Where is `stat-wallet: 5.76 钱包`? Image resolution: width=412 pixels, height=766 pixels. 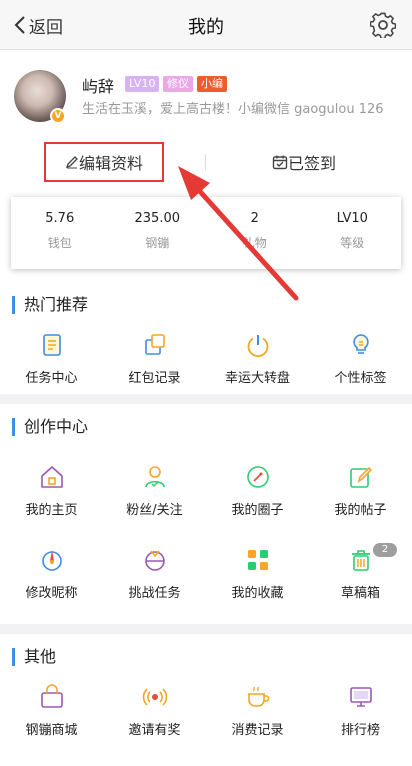
stat-wallet: 5.76 钱包 is located at coordinates (60, 233).